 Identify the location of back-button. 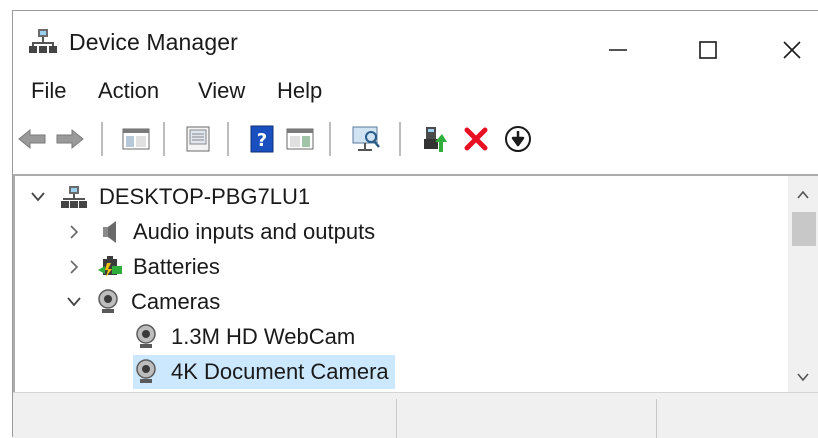
(32, 139).